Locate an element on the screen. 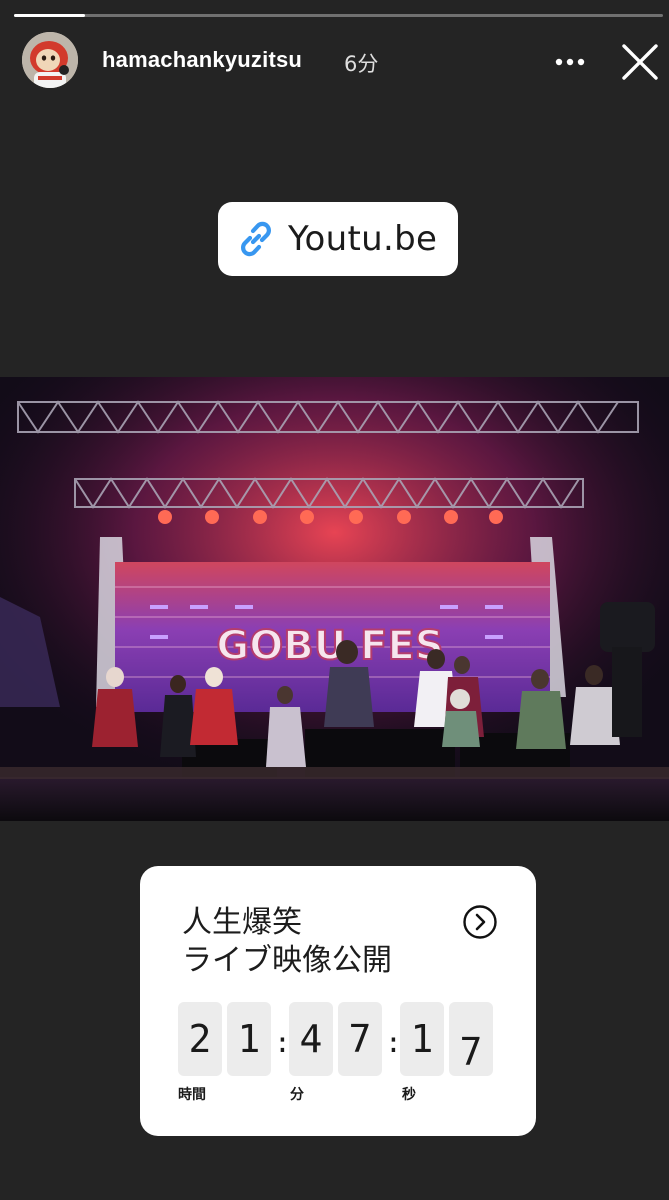 This screenshot has height=1200, width=669. countdown-sticker: 人生爆笑 ライブ映像公開 2 1 : 4 7 : 1 7 時間 分 秒 is located at coordinates (338, 1001).